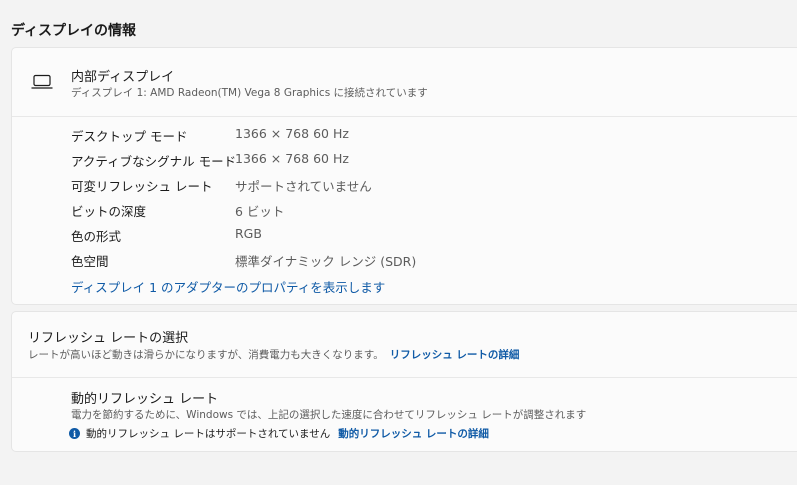 The width and height of the screenshot is (797, 485). What do you see at coordinates (292, 158) in the screenshot?
I see `spec-value-active-signal-mode: 1366 × 768 60 Hz` at bounding box center [292, 158].